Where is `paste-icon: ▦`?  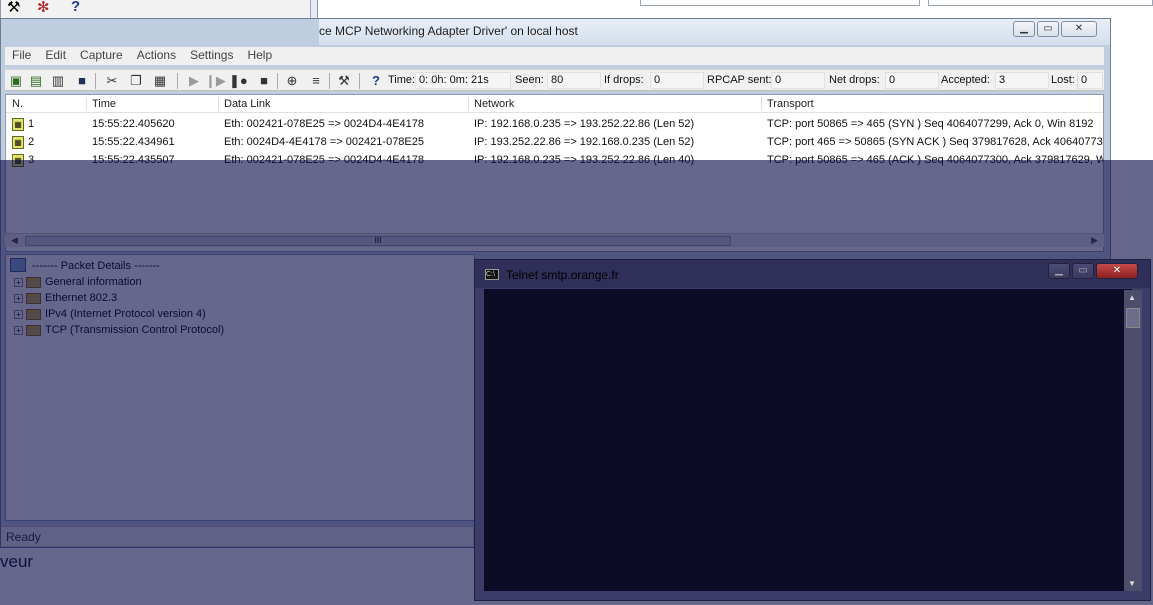
paste-icon: ▦ is located at coordinates (160, 80).